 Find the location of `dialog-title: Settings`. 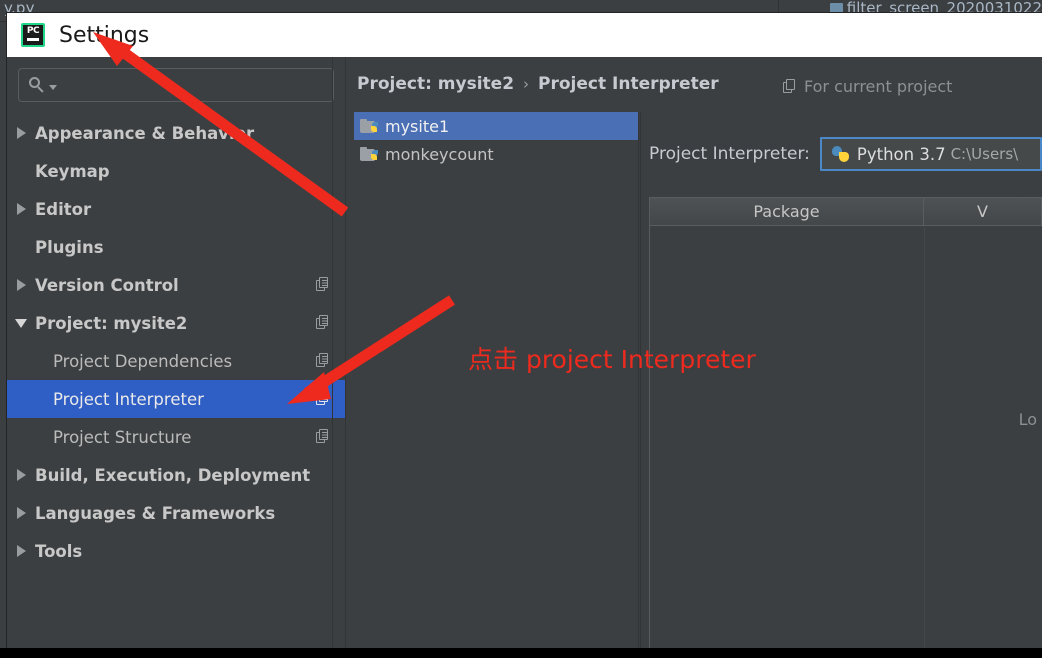

dialog-title: Settings is located at coordinates (104, 35).